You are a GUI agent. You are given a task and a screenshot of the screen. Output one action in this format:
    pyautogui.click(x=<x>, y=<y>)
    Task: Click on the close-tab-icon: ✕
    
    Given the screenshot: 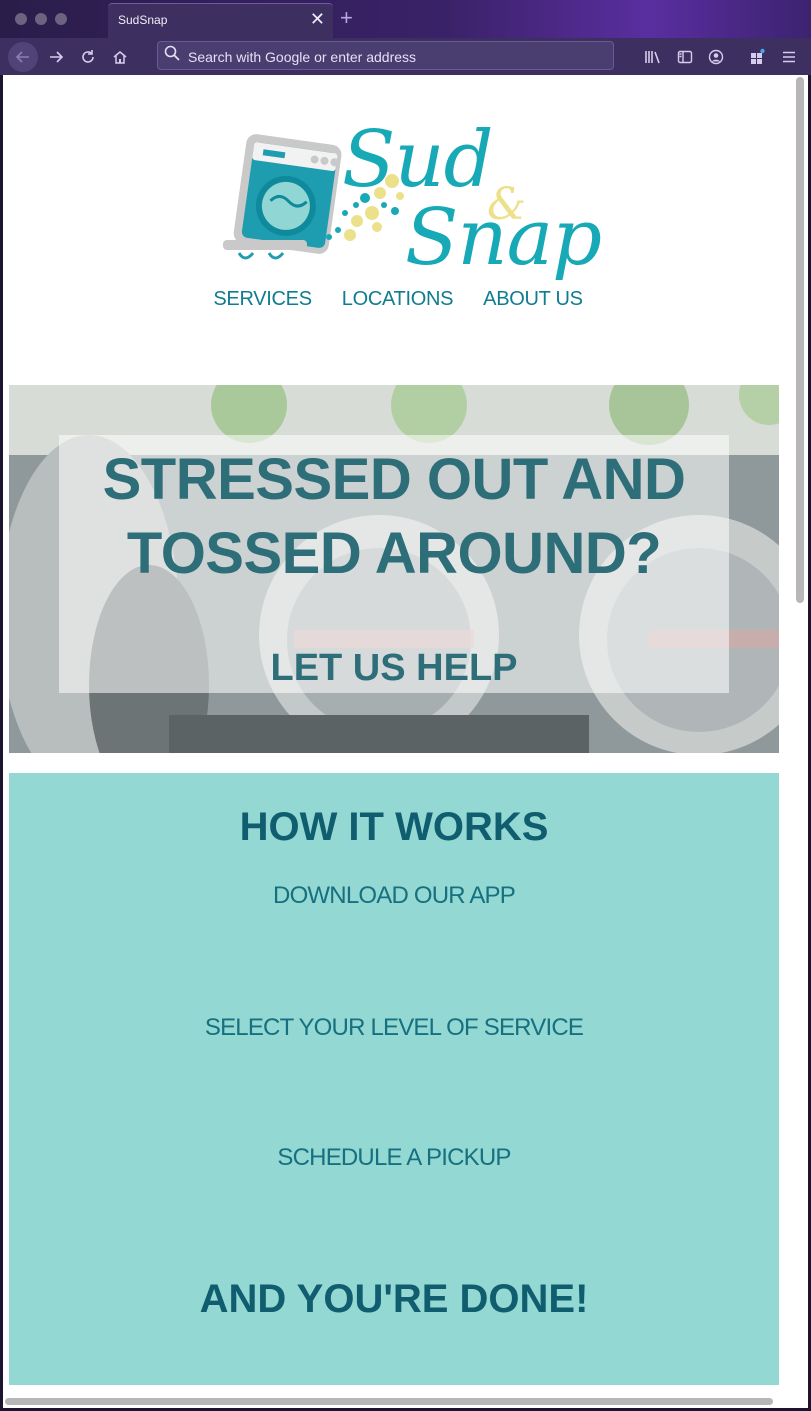 What is the action you would take?
    pyautogui.click(x=317, y=19)
    